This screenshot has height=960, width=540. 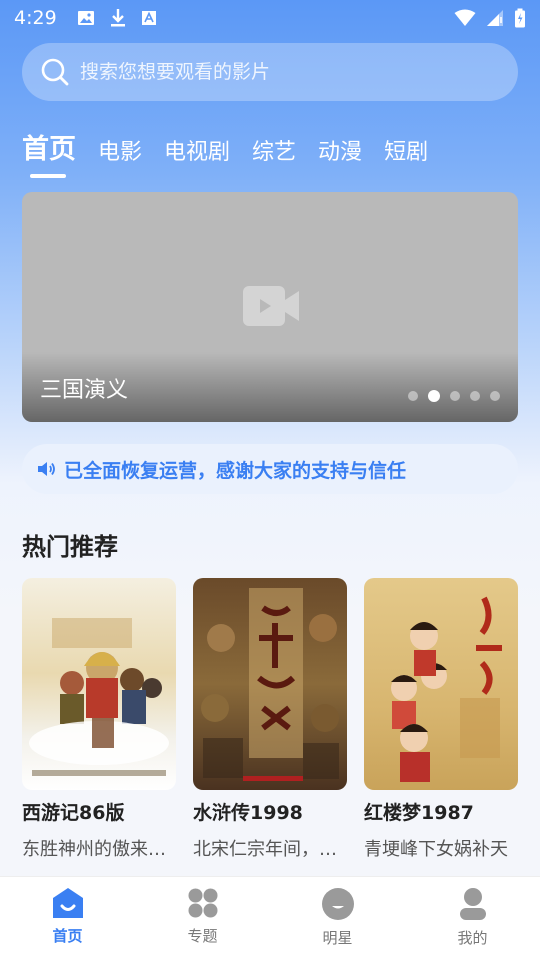 What do you see at coordinates (406, 156) in the screenshot?
I see `tab-short-drama: 短剧` at bounding box center [406, 156].